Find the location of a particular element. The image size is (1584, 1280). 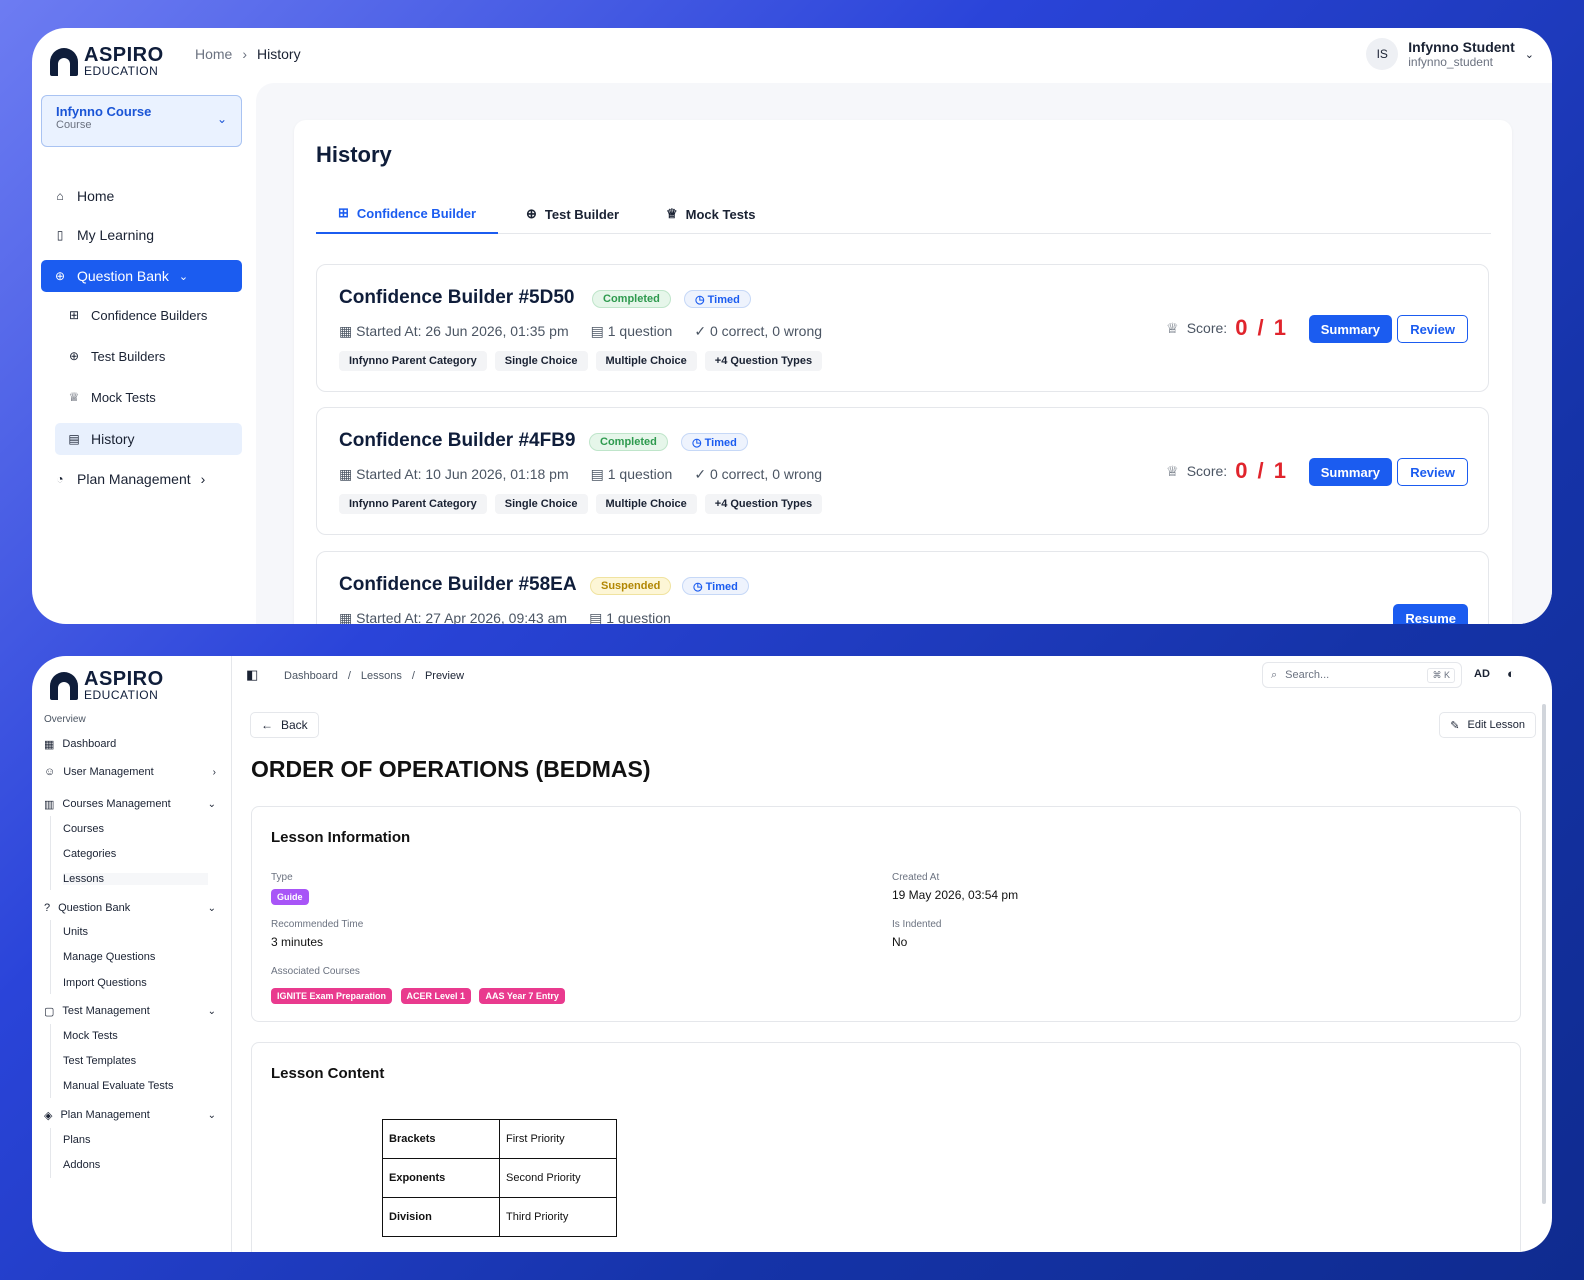

nav-manual-evaluate: Manual Evaluate Tests is located at coordinates (118, 1086).